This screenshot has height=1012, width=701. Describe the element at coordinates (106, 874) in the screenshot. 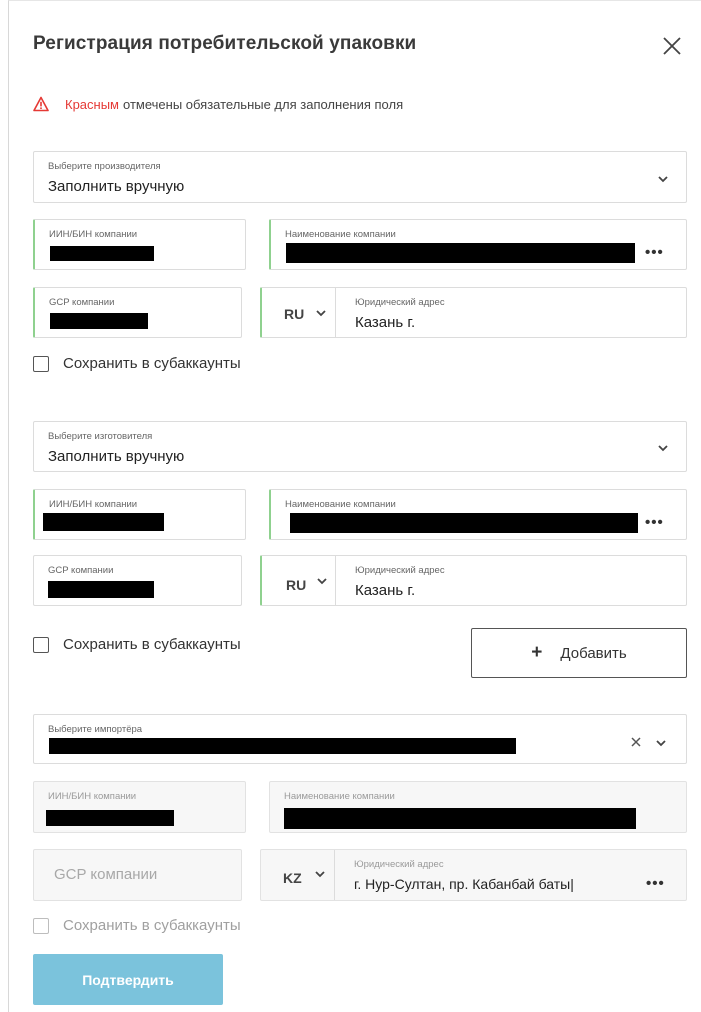

I see `importer-gcp-placeholder: GCP компании` at that location.